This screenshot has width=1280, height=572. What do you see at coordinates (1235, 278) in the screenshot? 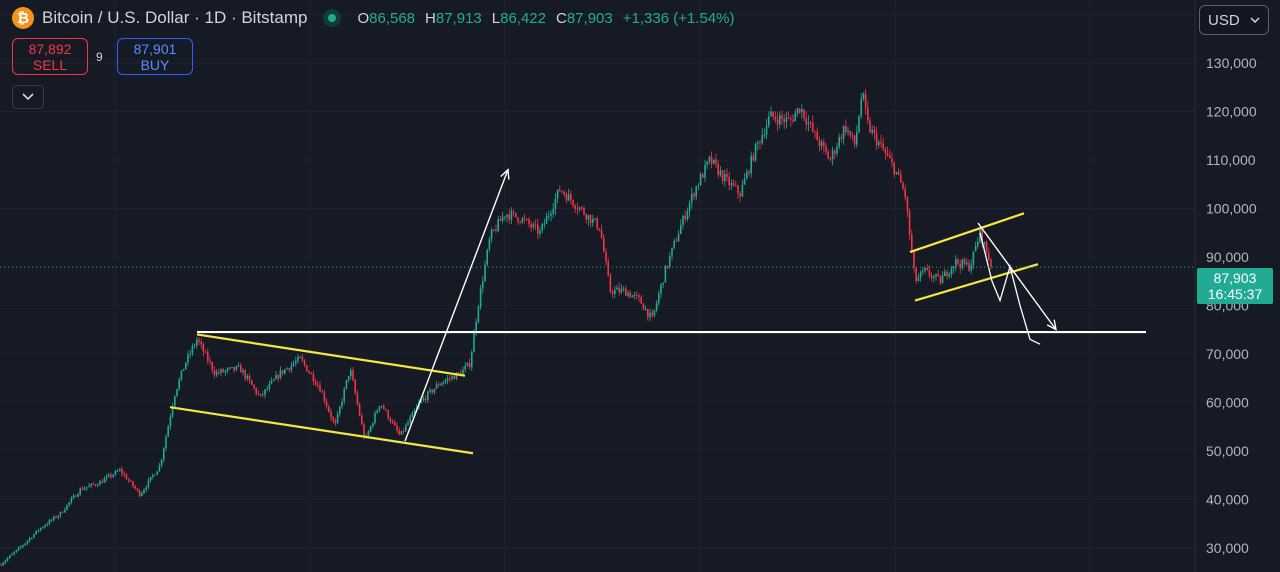
I see `current-price: 87,903` at bounding box center [1235, 278].